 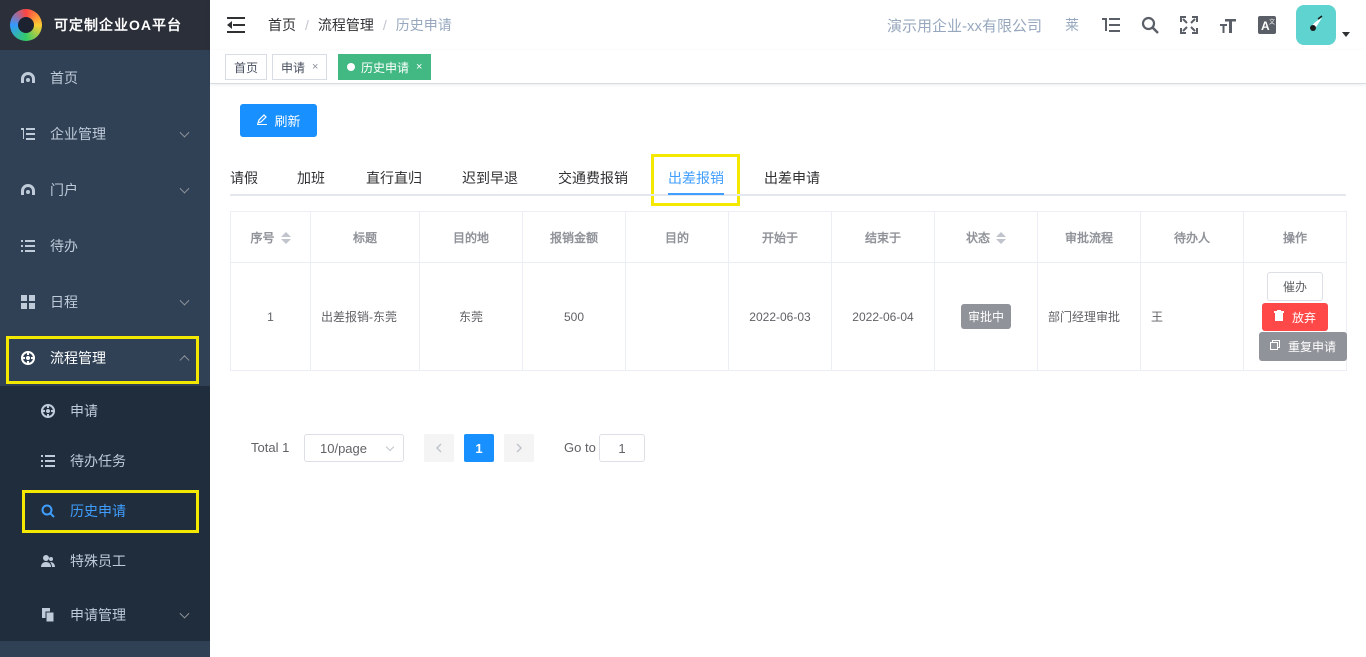 I want to click on prev-page-button, so click(x=439, y=448).